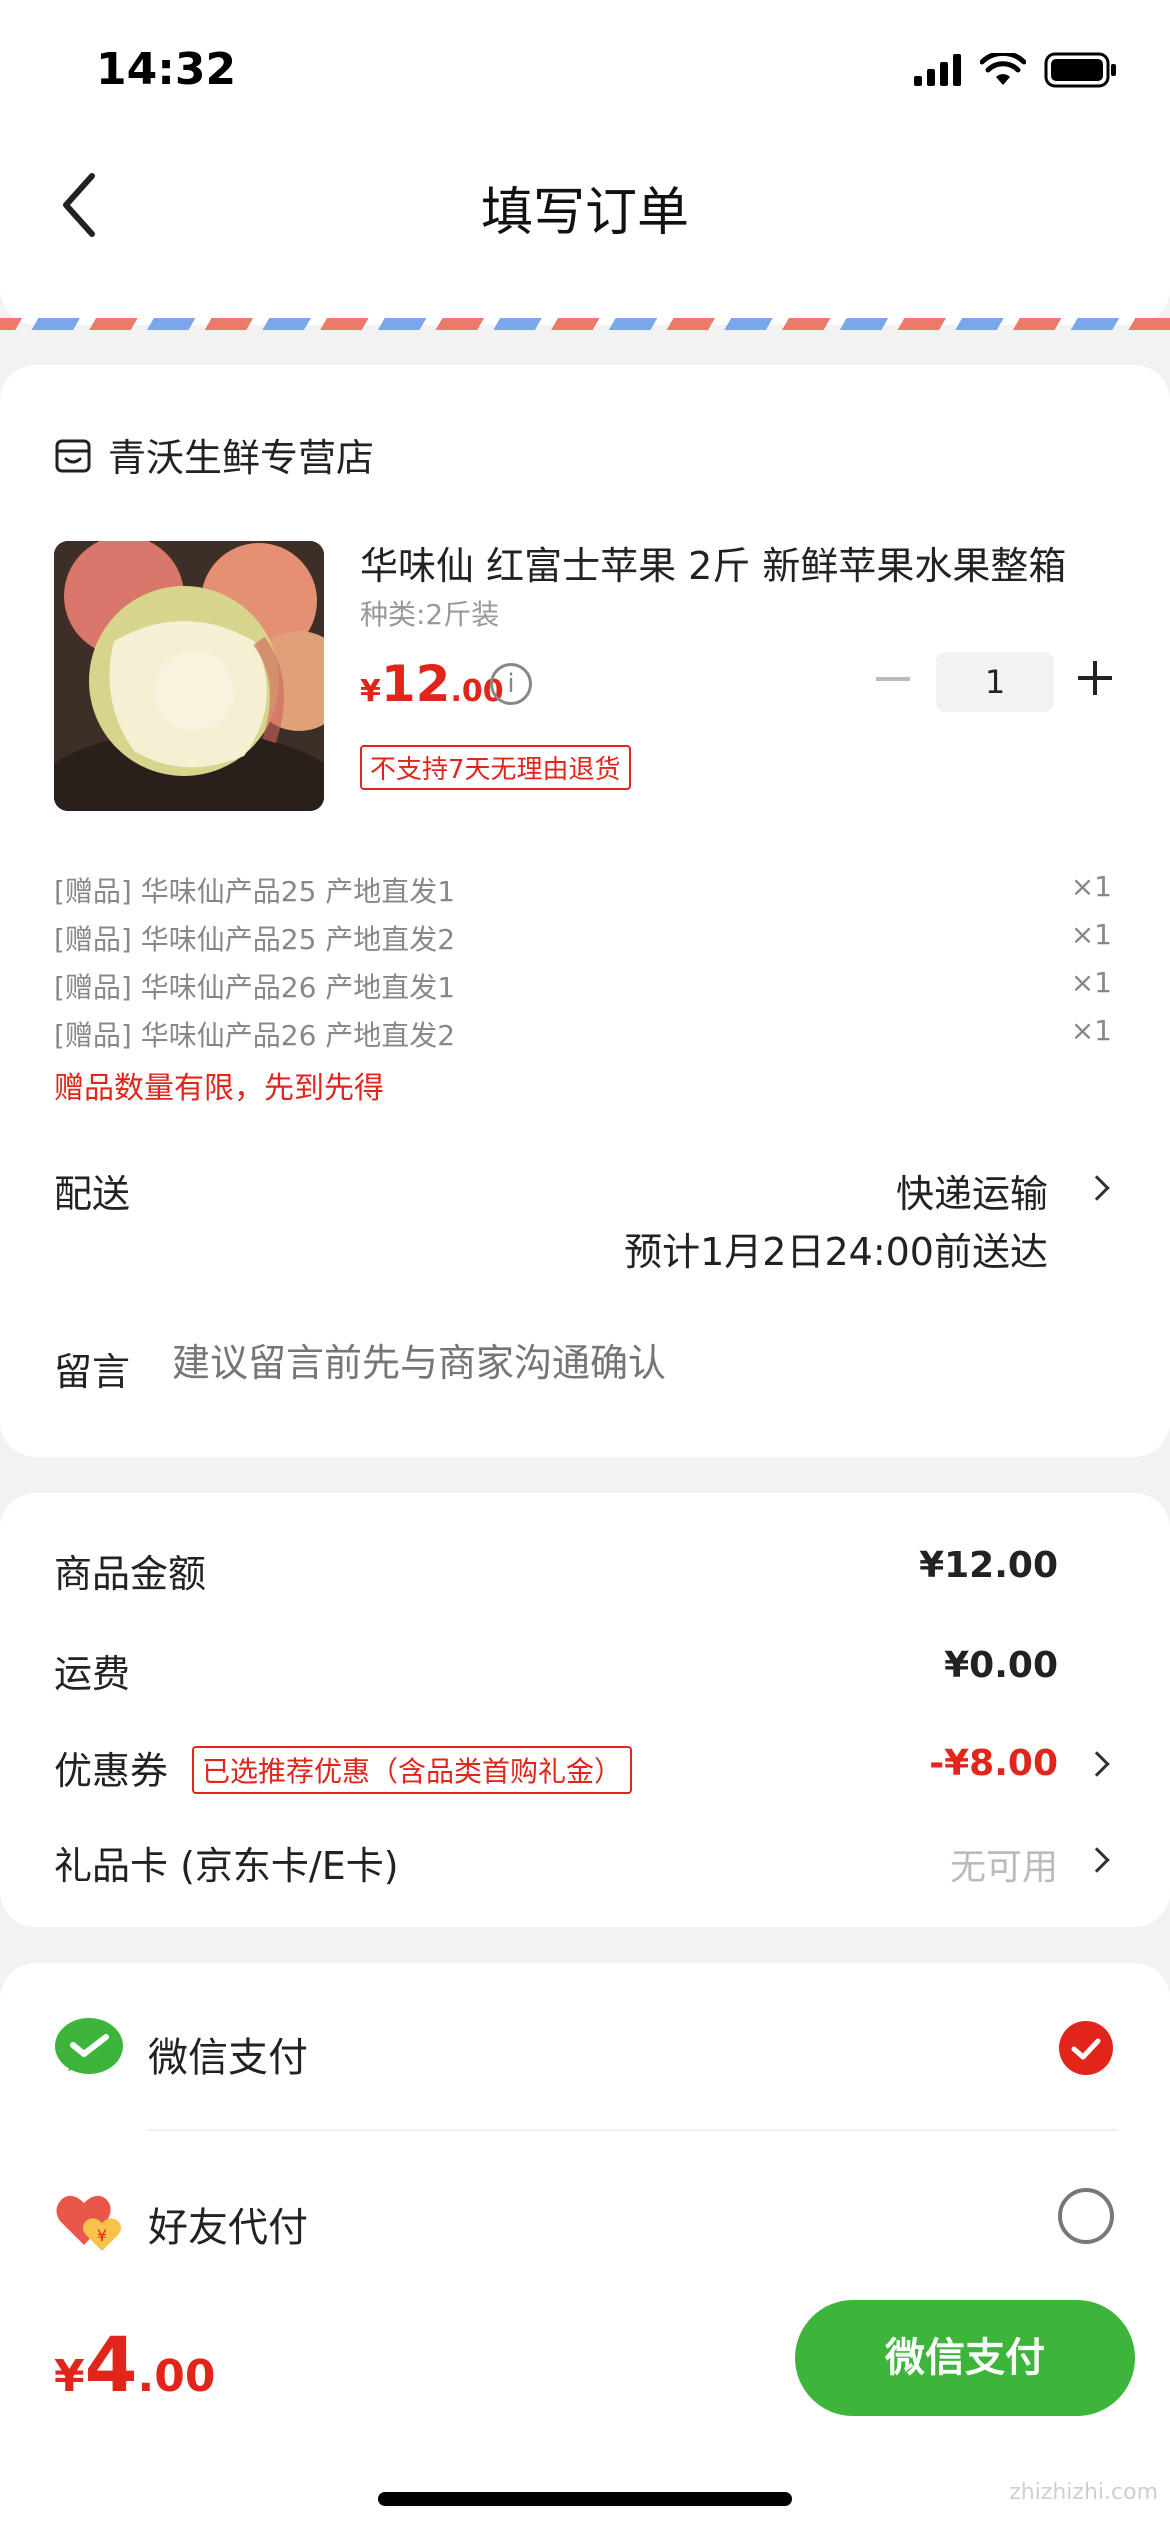  Describe the element at coordinates (988, 1565) in the screenshot. I see `goods-amount: ¥12.00` at that location.